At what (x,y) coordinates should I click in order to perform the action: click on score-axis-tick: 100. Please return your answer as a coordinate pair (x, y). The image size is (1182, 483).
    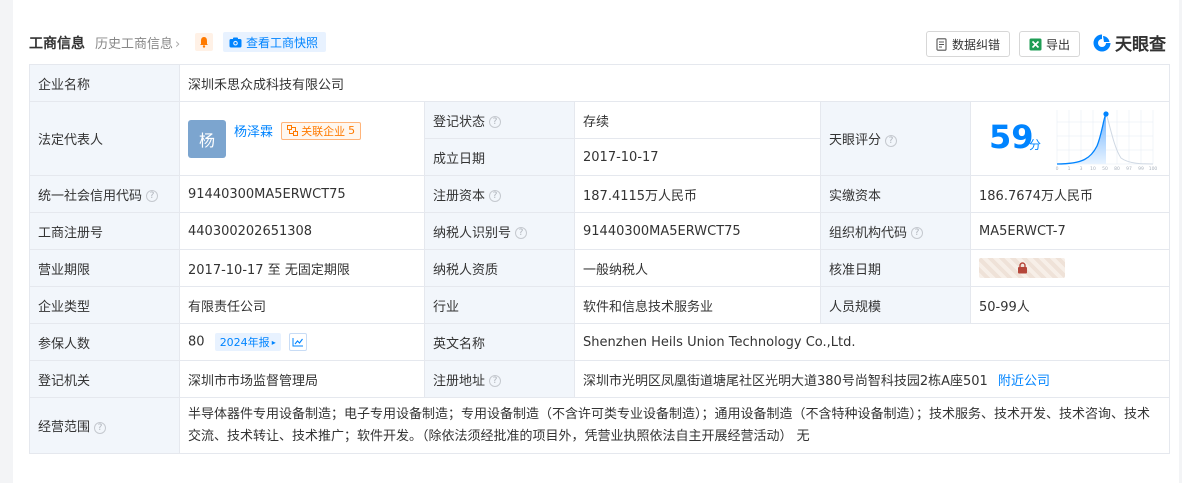
    Looking at the image, I should click on (1153, 169).